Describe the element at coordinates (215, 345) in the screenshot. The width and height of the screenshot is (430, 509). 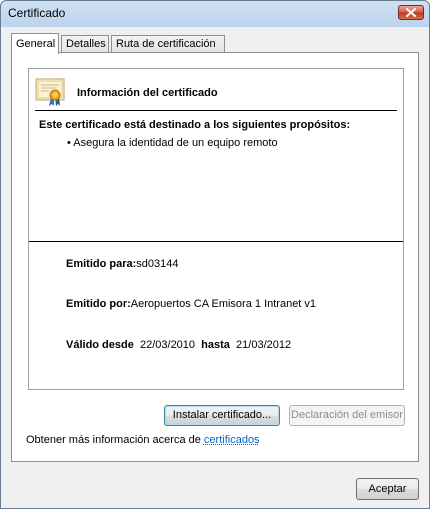
I see `valid-to-label: hasta` at that location.